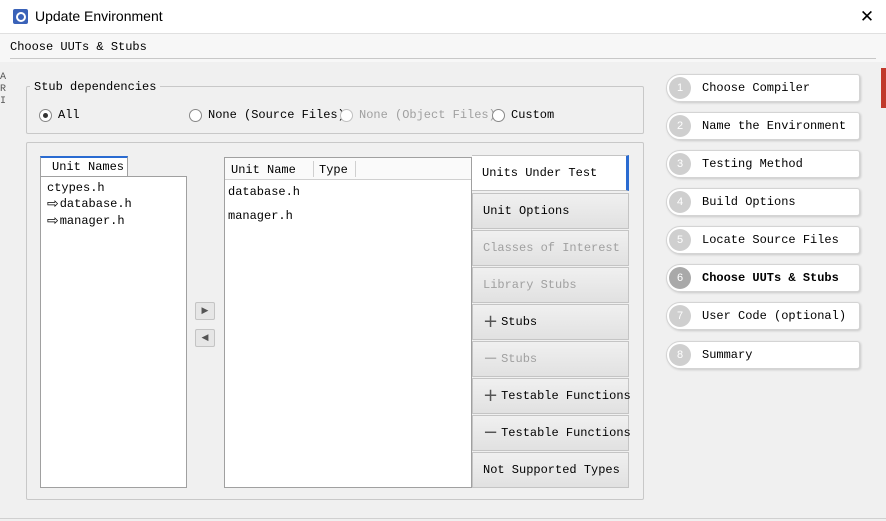  What do you see at coordinates (3, 89) in the screenshot?
I see `background-window-fragment: A R I` at bounding box center [3, 89].